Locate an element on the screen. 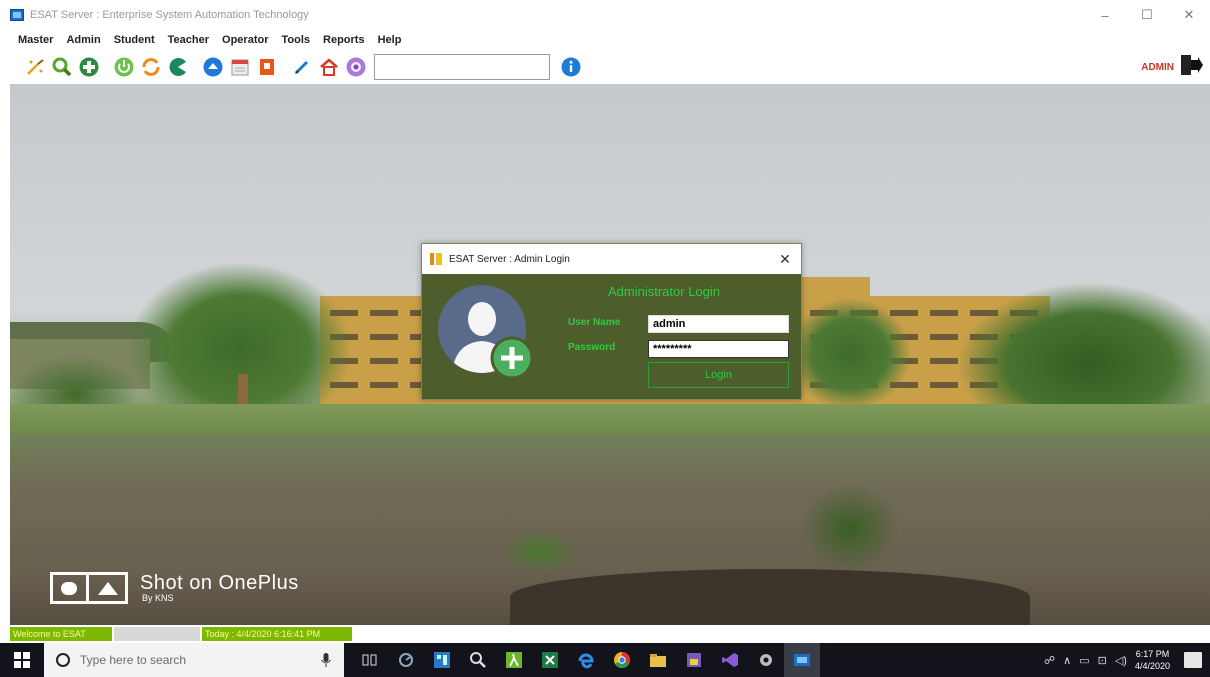  taskbar-apps is located at coordinates (586, 660).